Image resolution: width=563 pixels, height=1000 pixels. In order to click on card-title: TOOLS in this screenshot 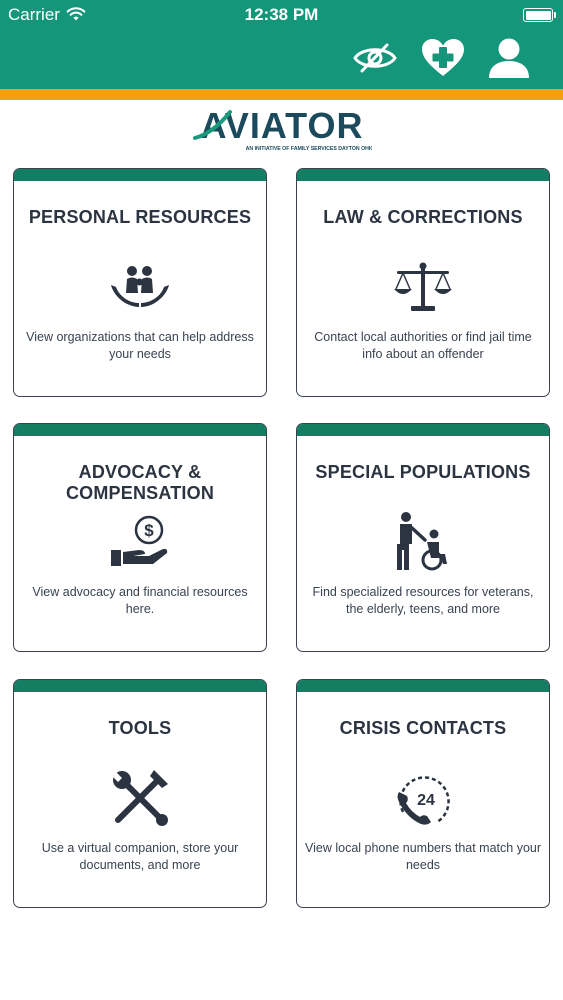, I will do `click(140, 728)`.